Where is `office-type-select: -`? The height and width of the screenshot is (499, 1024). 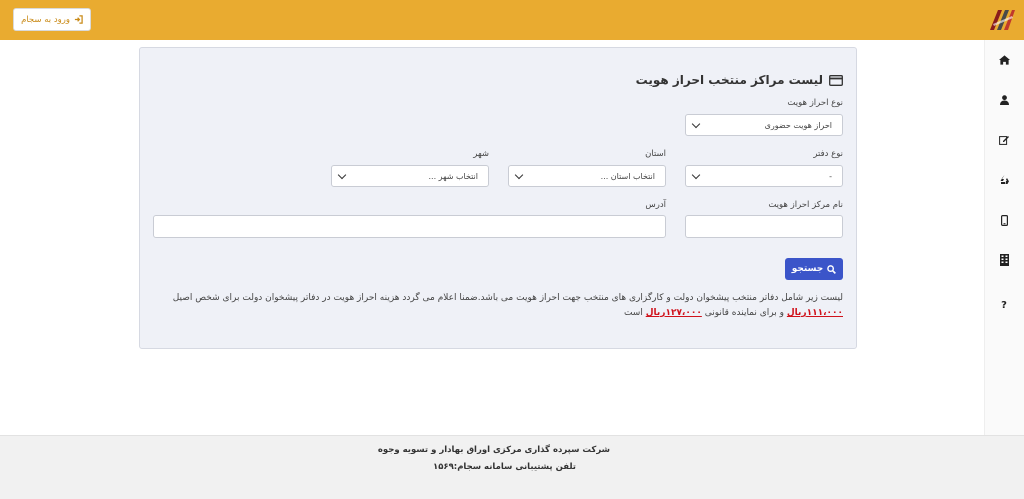 office-type-select: - is located at coordinates (764, 176).